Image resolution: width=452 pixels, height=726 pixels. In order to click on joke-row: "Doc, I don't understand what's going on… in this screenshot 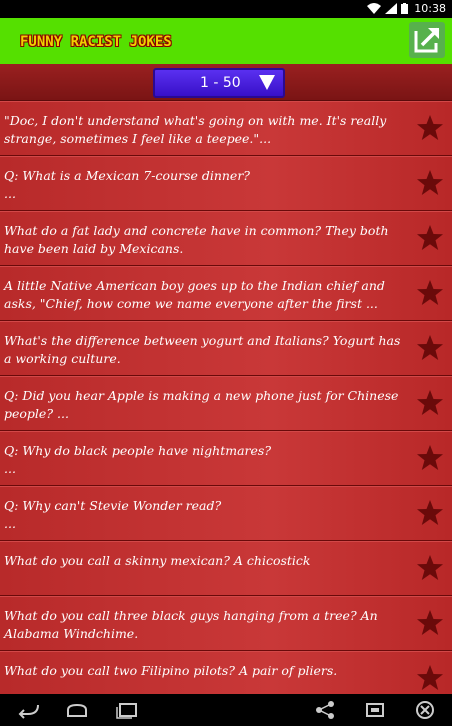, I will do `click(226, 128)`.